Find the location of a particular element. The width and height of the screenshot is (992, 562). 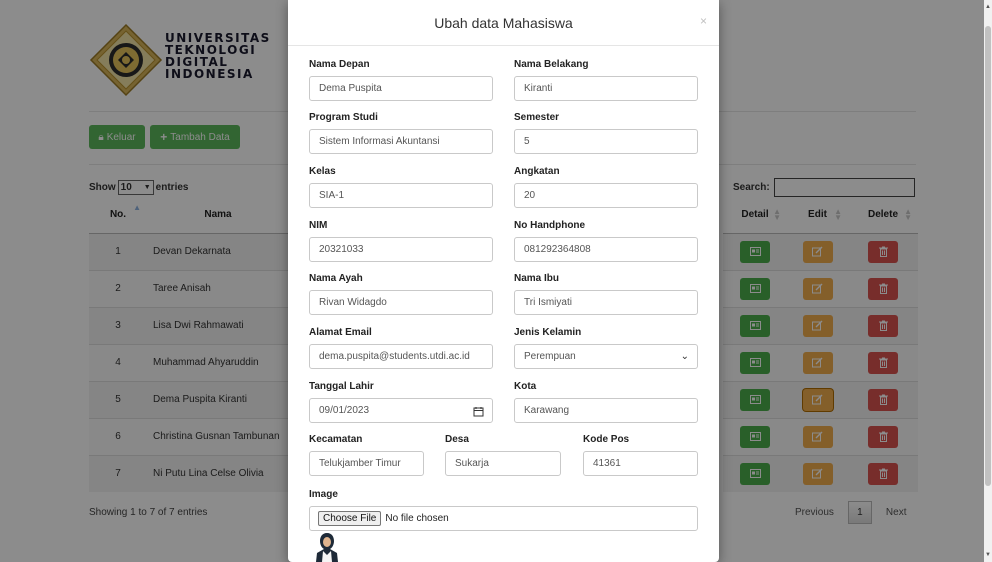

nim-input: 20321033 is located at coordinates (401, 249).